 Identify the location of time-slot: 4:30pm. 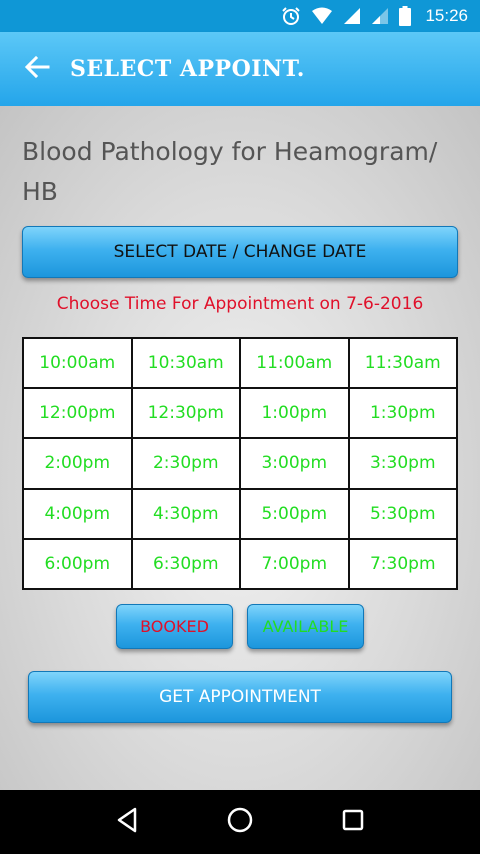
(185, 513).